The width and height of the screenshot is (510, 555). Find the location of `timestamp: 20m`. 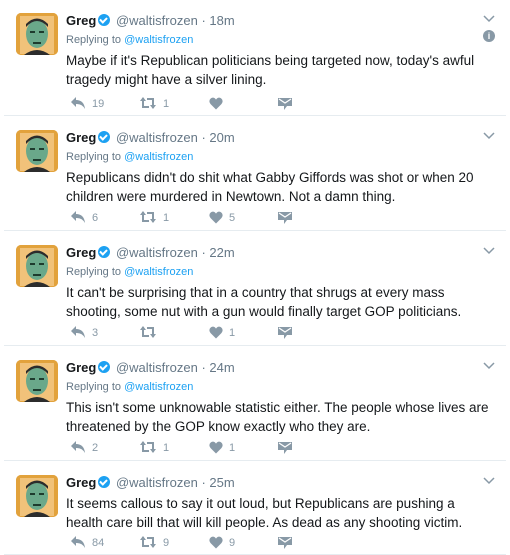

timestamp: 20m is located at coordinates (221, 137).